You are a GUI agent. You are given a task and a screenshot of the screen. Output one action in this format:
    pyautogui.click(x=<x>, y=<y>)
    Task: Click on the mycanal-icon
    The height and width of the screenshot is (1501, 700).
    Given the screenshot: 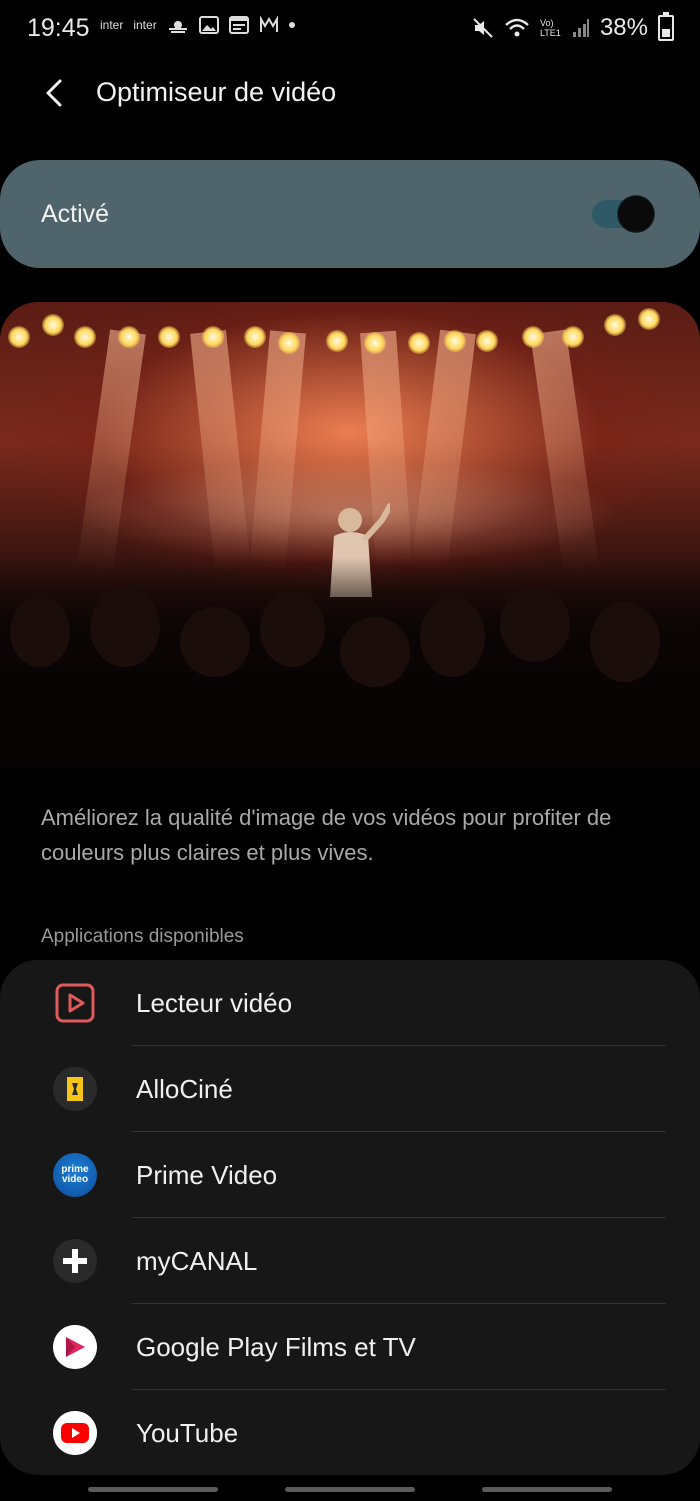 What is the action you would take?
    pyautogui.click(x=75, y=1261)
    